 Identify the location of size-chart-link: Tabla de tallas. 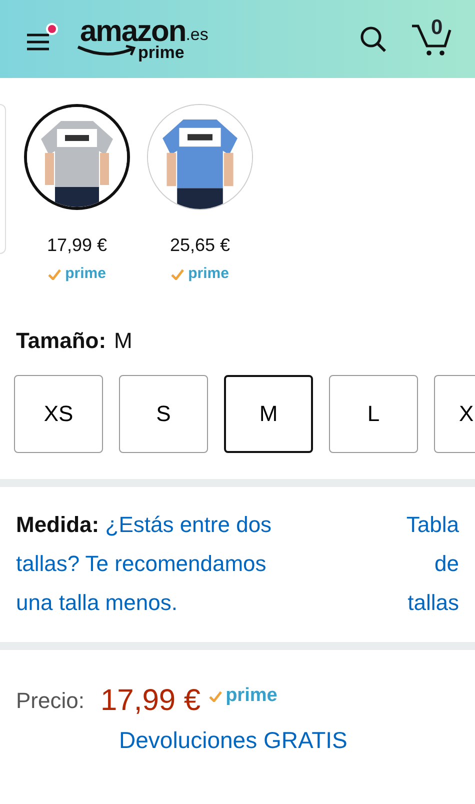
(419, 563).